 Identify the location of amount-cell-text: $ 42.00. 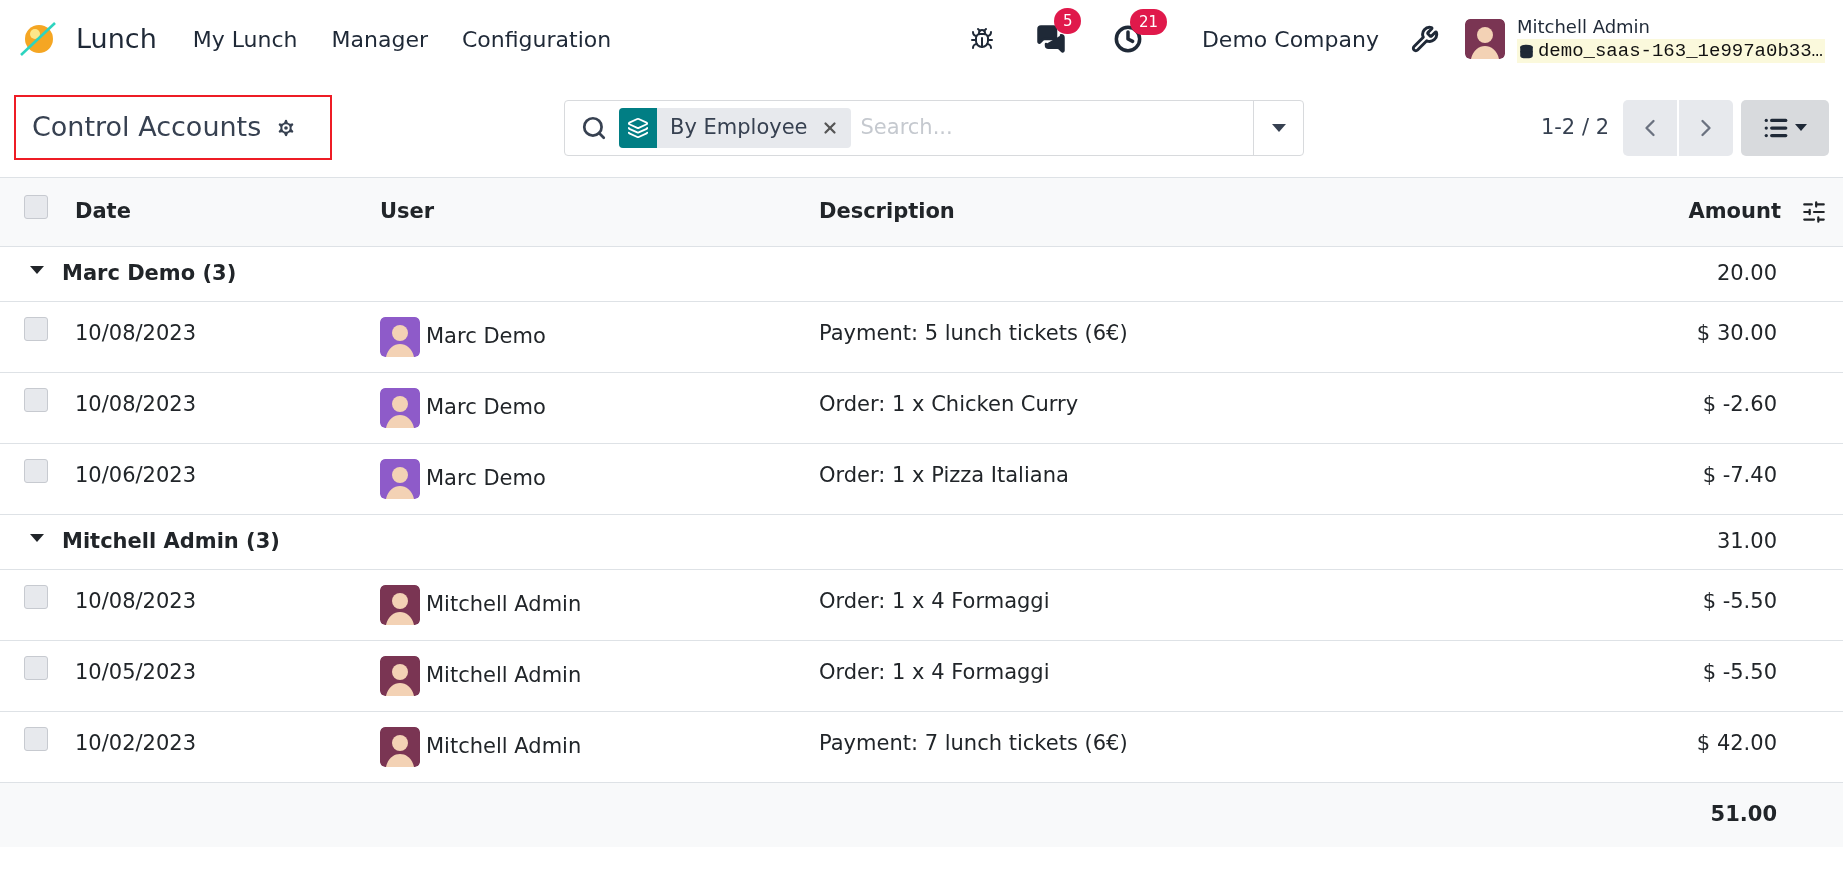
(1736, 744).